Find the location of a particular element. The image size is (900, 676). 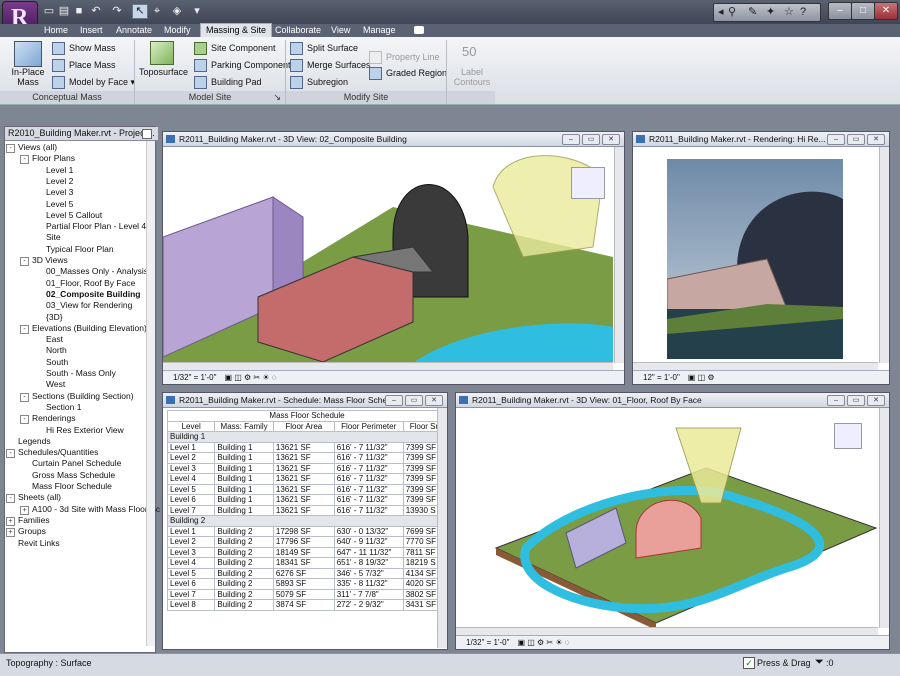

tab-home: Home is located at coordinates (56, 30).